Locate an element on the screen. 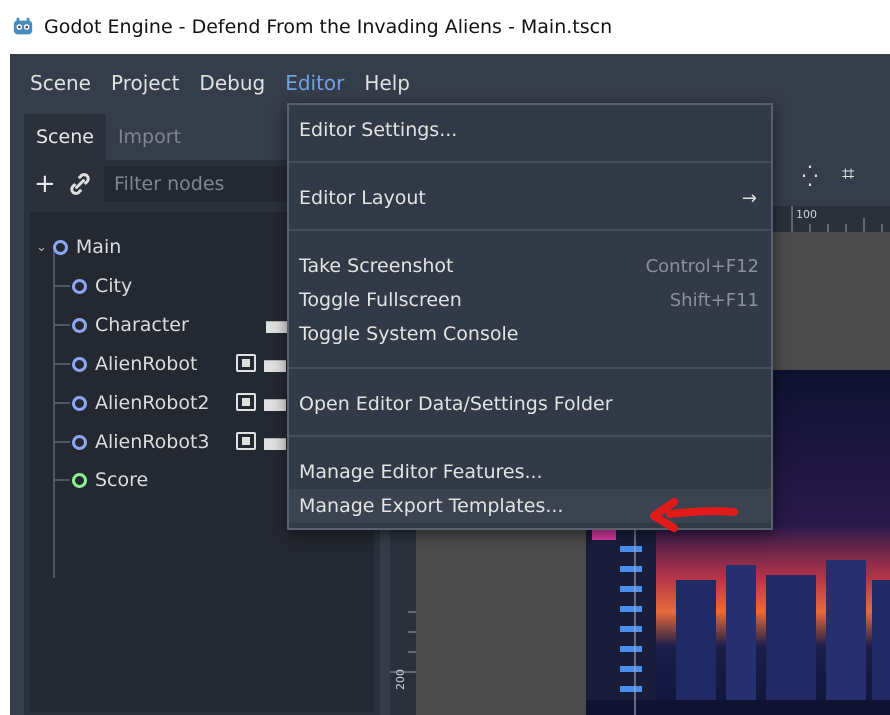  menu-item-take-screenshot: Take Screenshot Control+F12 is located at coordinates (530, 266).